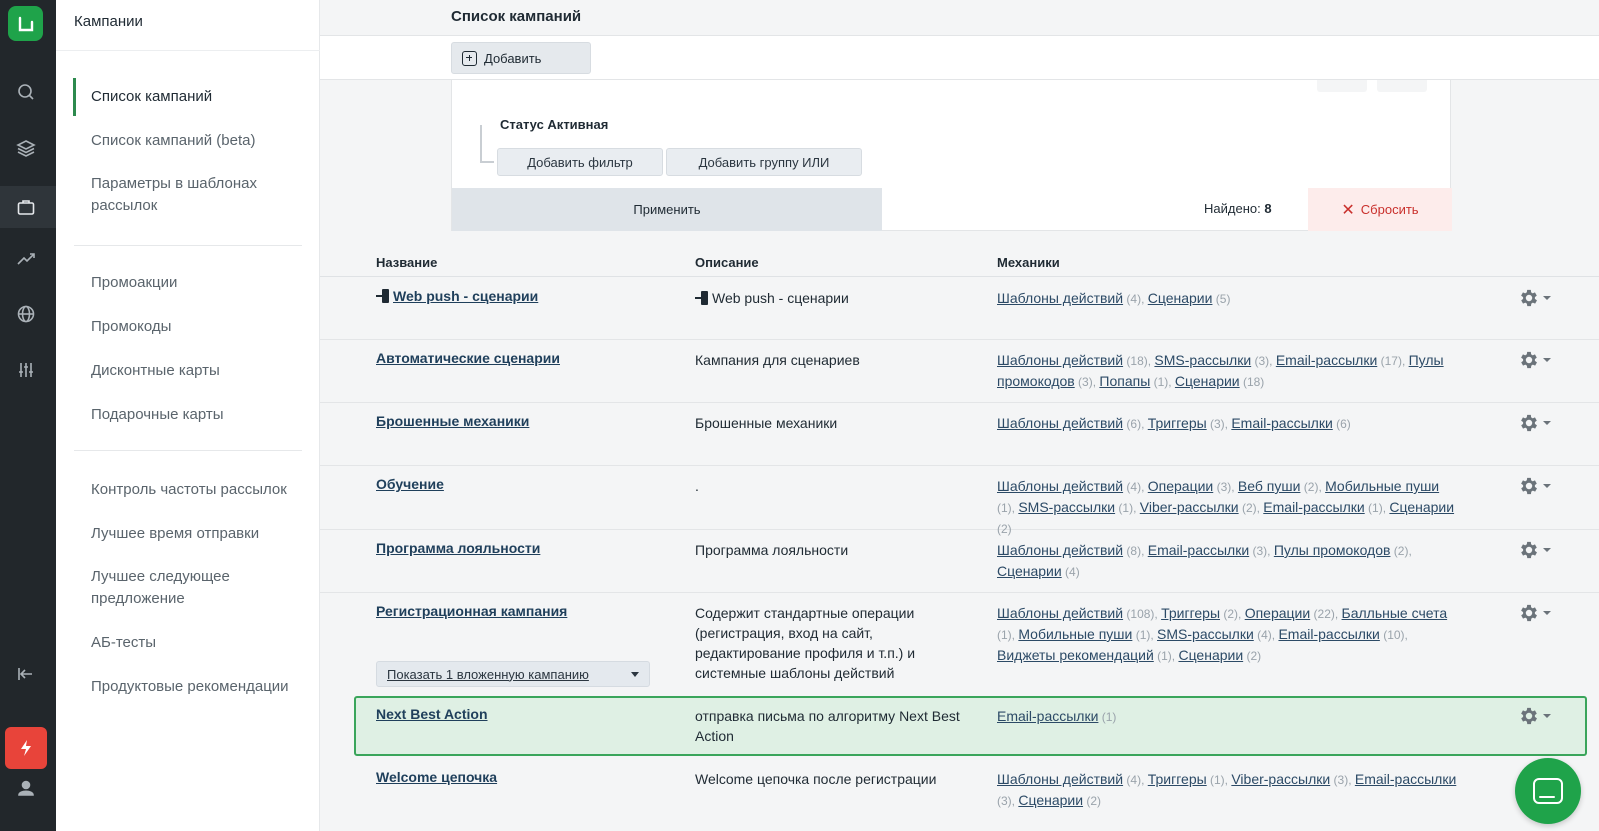 The image size is (1599, 831). I want to click on mechanic-count: (5), so click(1221, 299).